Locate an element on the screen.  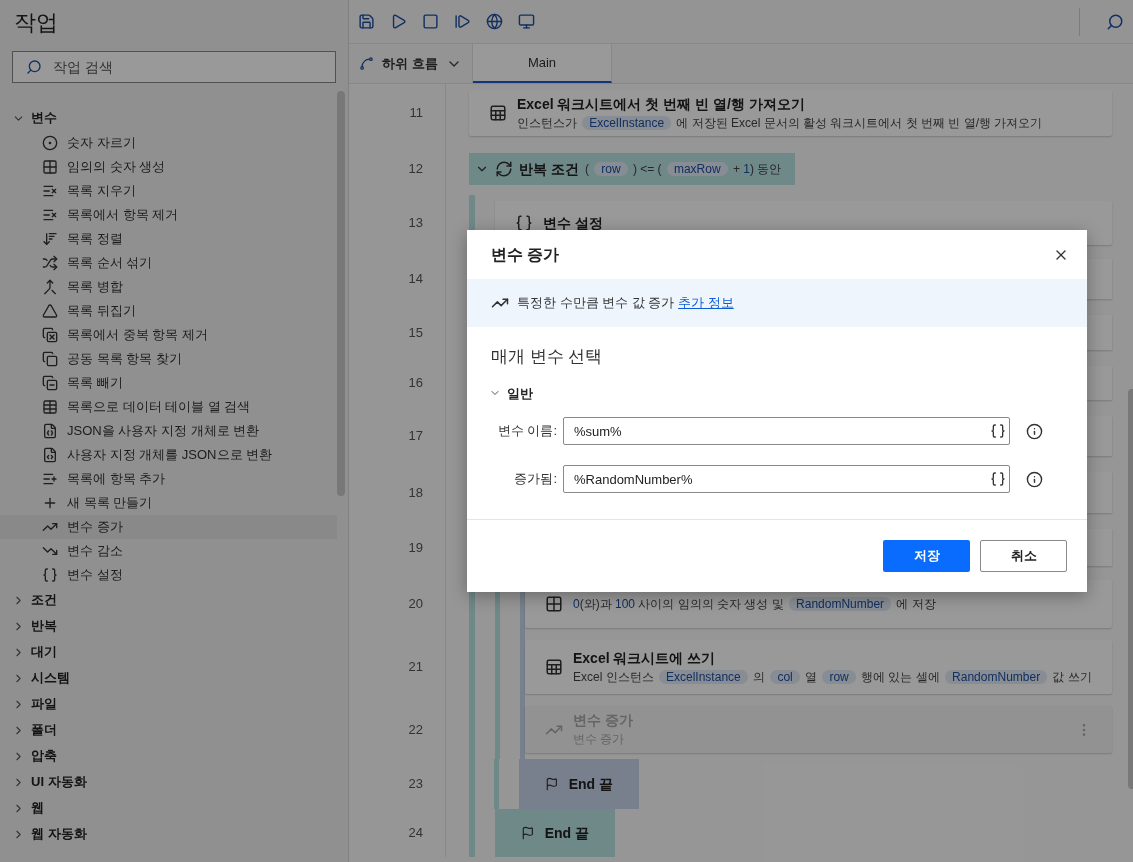
description-text: ) 동안 is located at coordinates (766, 168).